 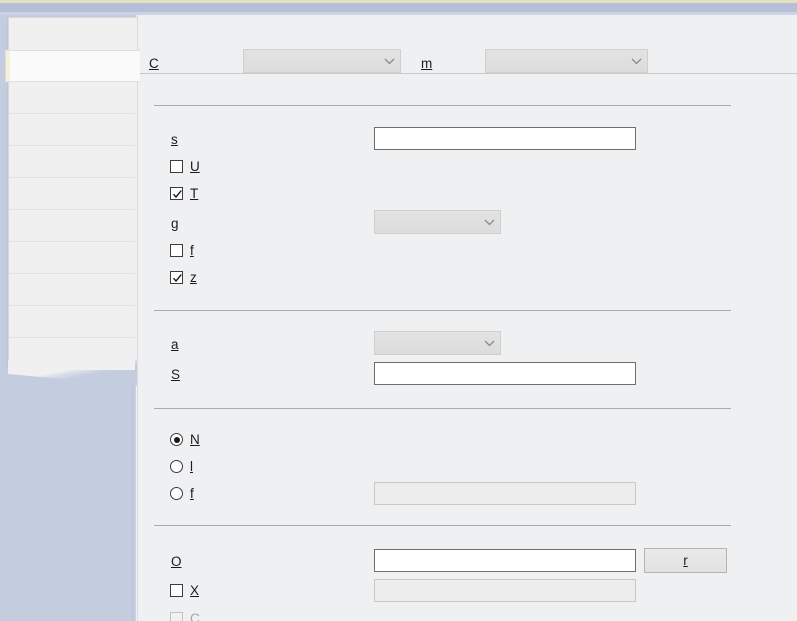 What do you see at coordinates (194, 193) in the screenshot?
I see `define-trace-label: T` at bounding box center [194, 193].